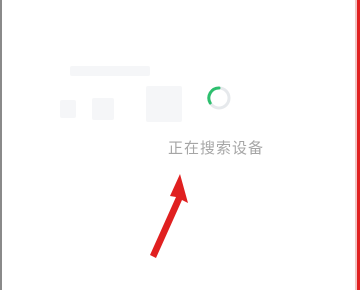 This screenshot has width=360, height=290. I want to click on search-status-text: 正在搜索设备, so click(216, 148).